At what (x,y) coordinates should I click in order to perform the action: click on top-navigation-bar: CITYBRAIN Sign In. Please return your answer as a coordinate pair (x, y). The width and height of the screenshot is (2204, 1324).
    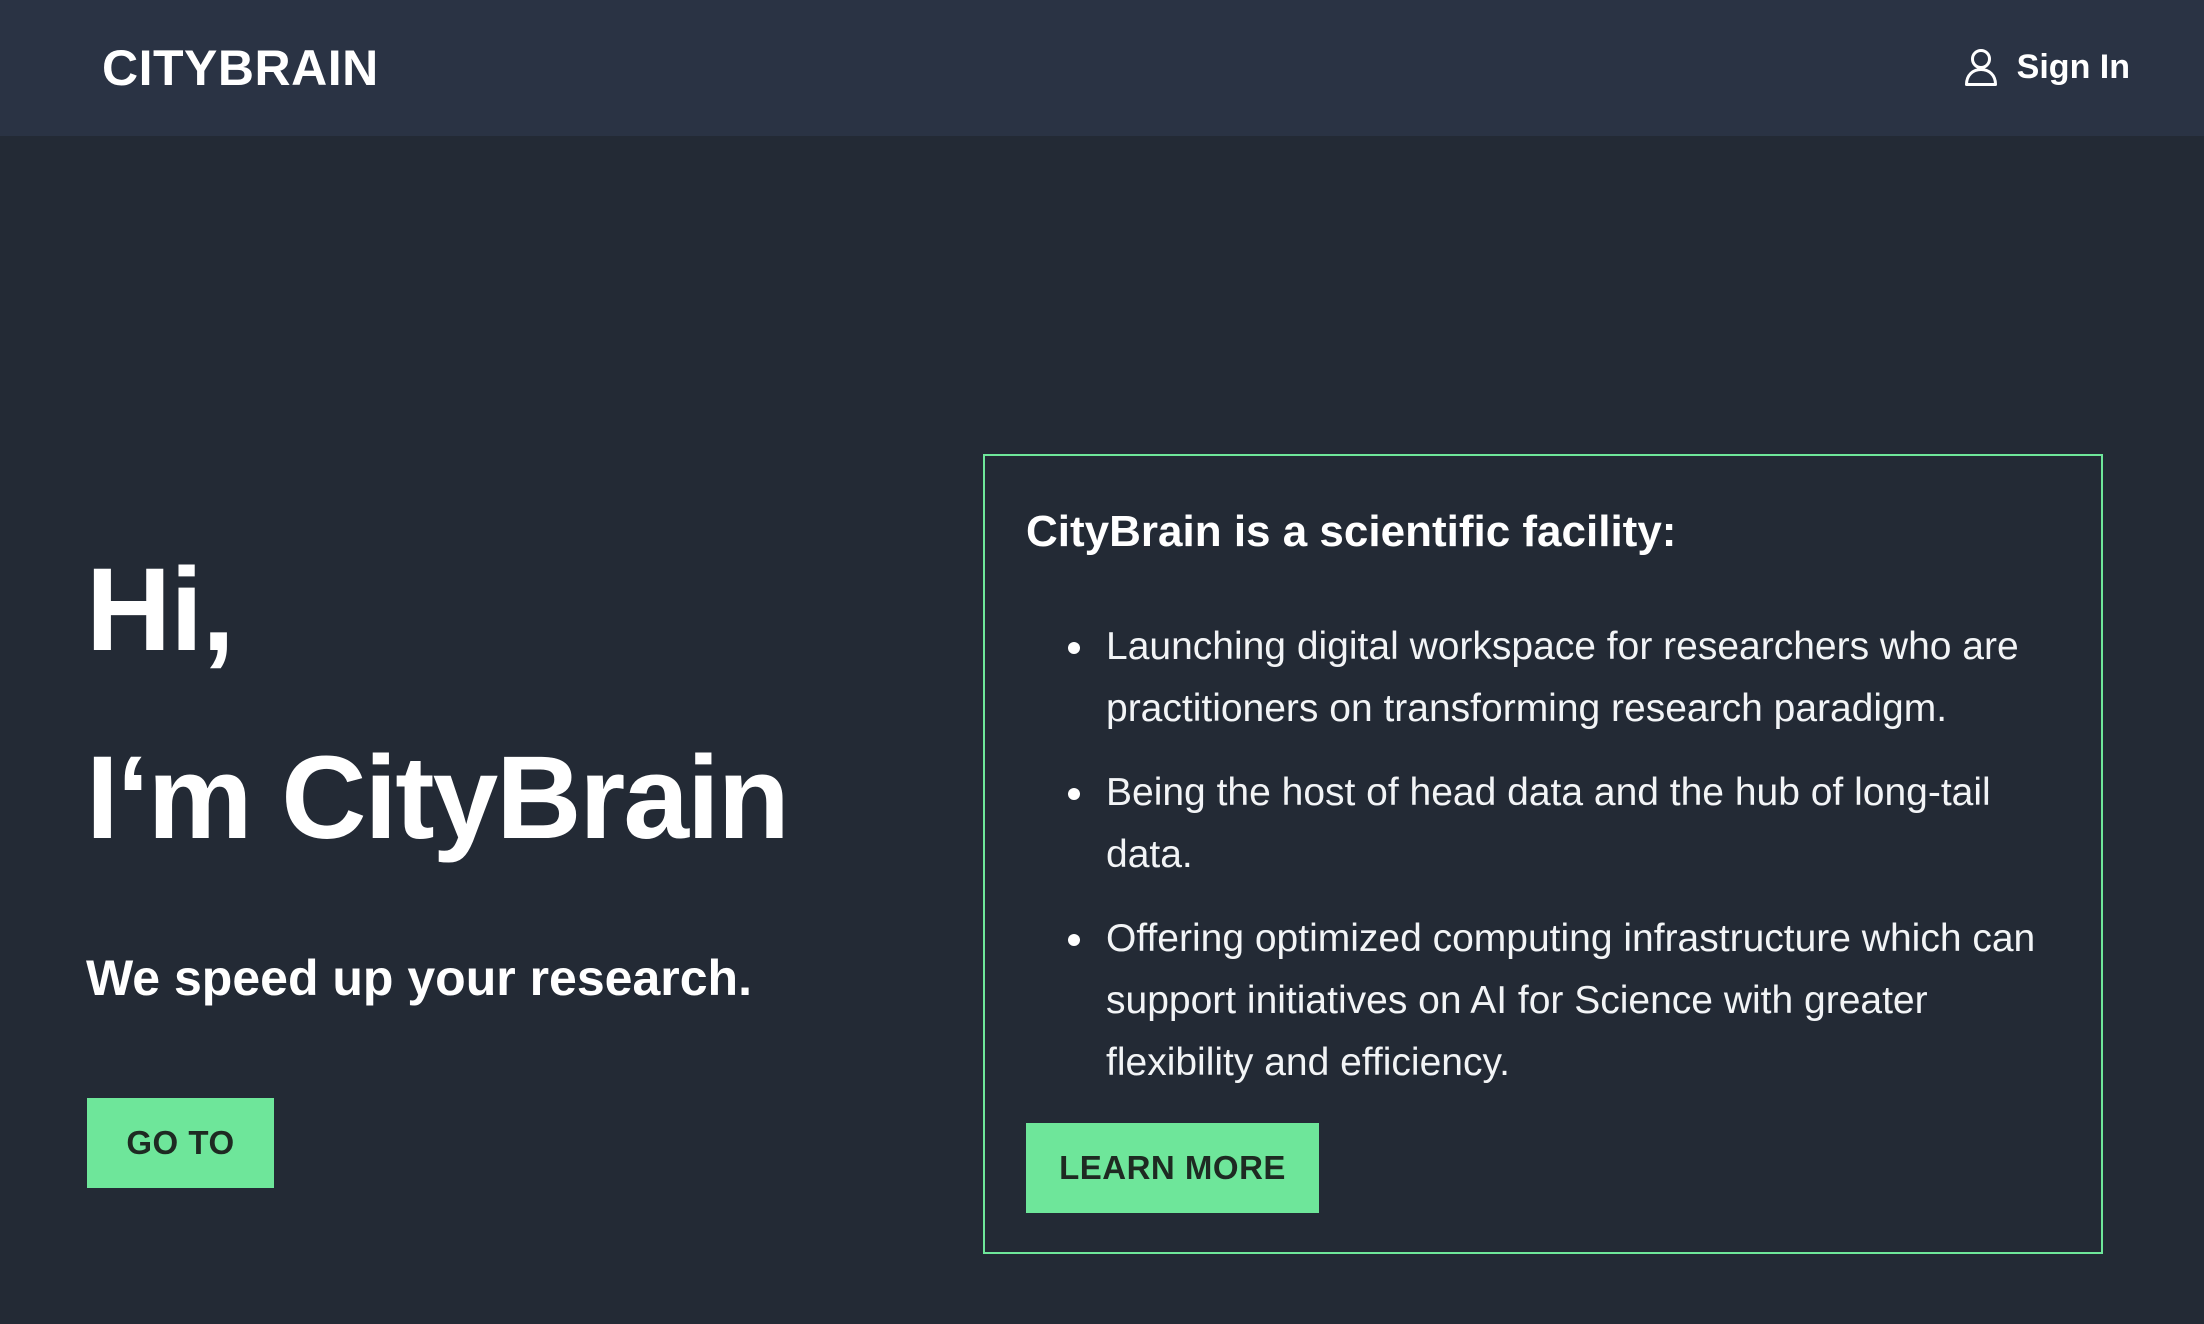
    Looking at the image, I should click on (1102, 68).